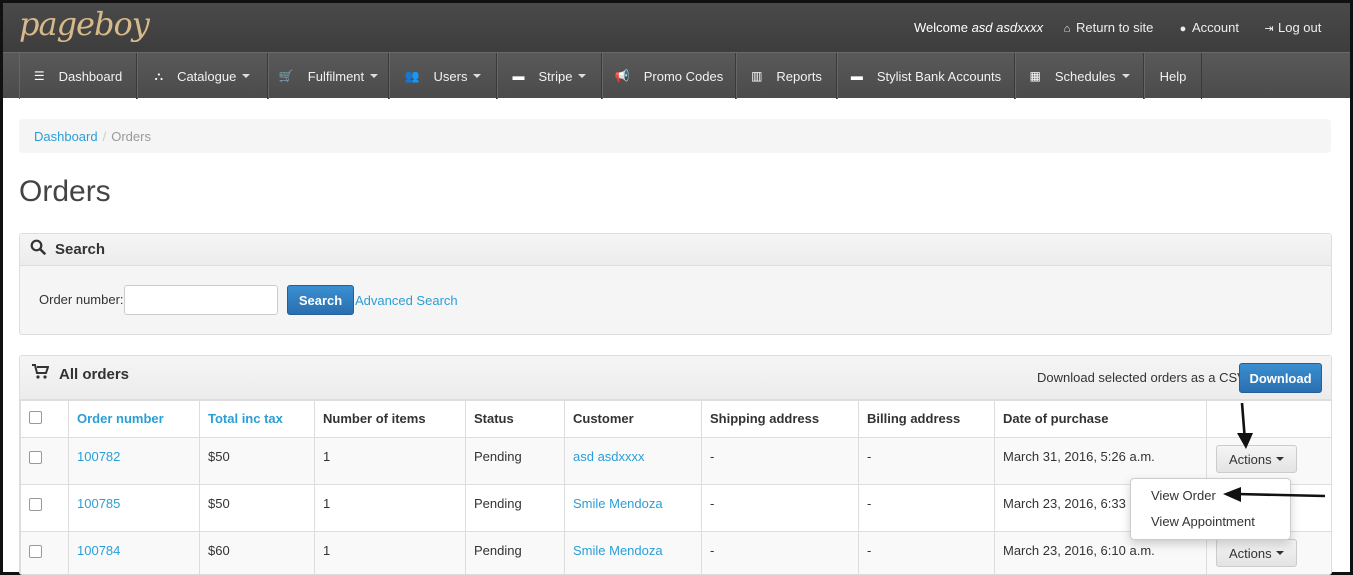 The width and height of the screenshot is (1353, 575). Describe the element at coordinates (675, 300) in the screenshot. I see `search-body: Order number: Search Advanced Search` at that location.